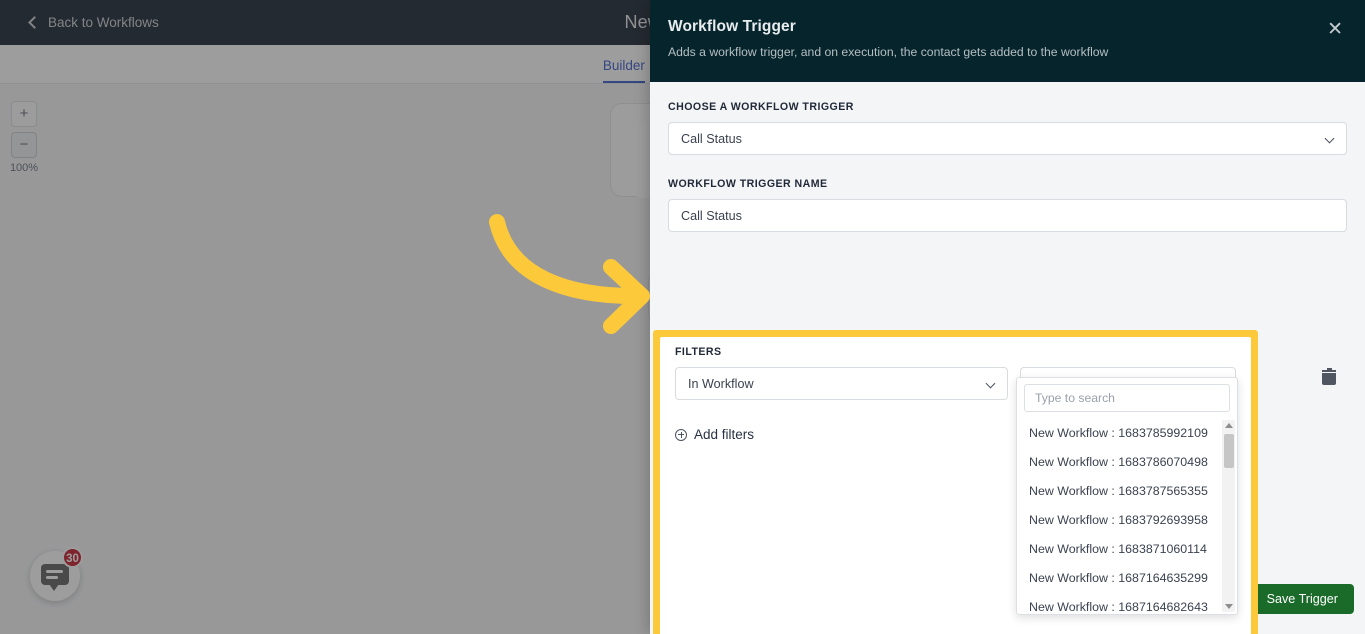 This screenshot has height=634, width=1365. What do you see at coordinates (1302, 599) in the screenshot?
I see `save-trigger-button: Save Trigger` at bounding box center [1302, 599].